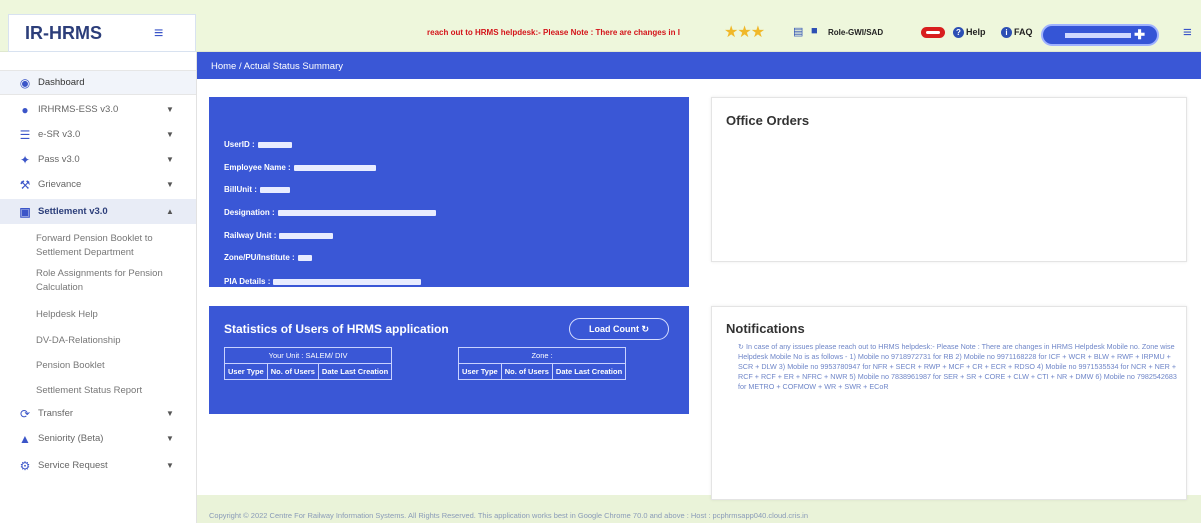 Image resolution: width=1201 pixels, height=523 pixels. I want to click on user-menu-button: ✚, so click(1100, 35).